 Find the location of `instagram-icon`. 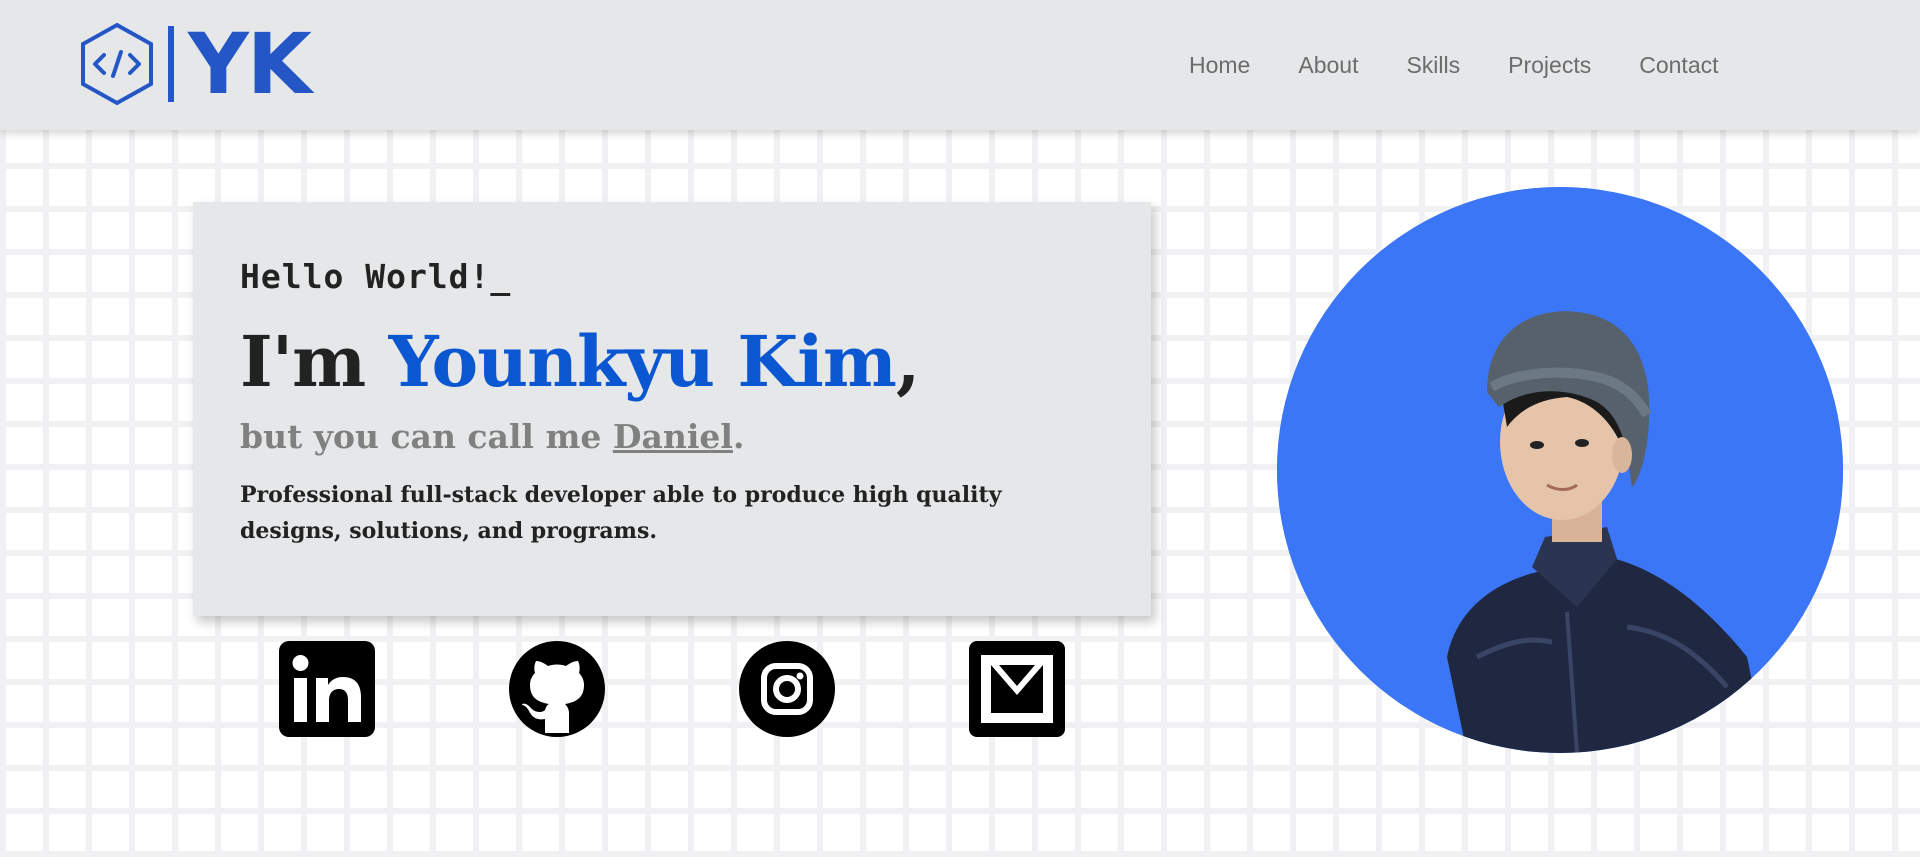

instagram-icon is located at coordinates (787, 689).